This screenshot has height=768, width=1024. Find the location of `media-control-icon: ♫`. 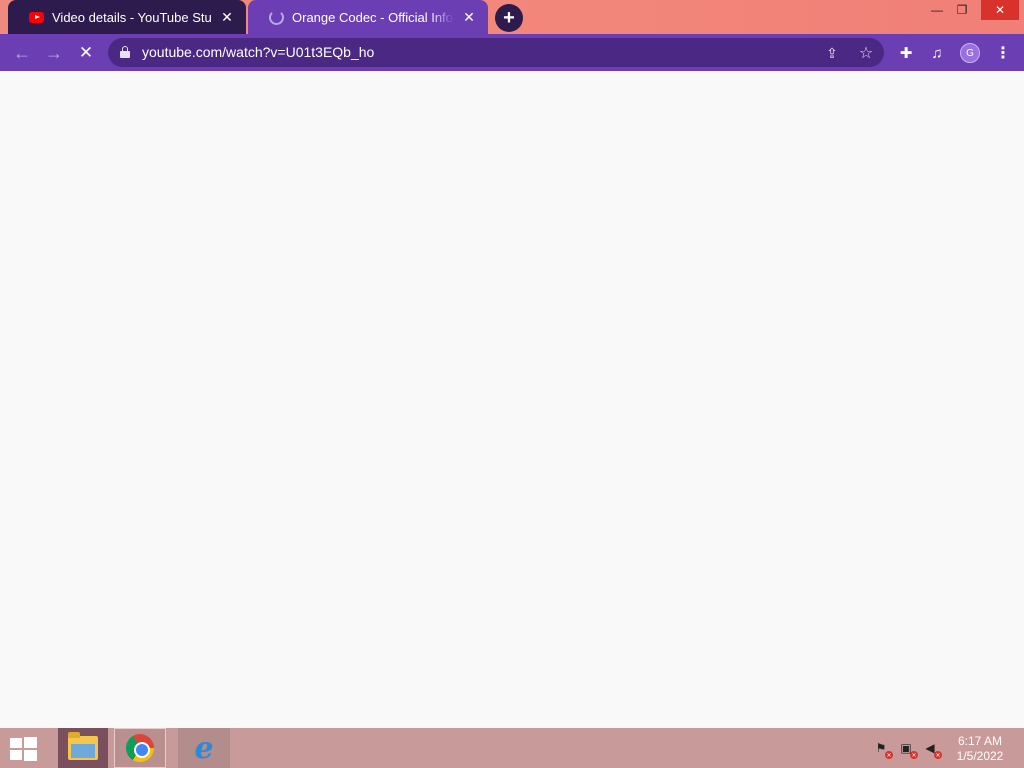

media-control-icon: ♫ is located at coordinates (937, 53).